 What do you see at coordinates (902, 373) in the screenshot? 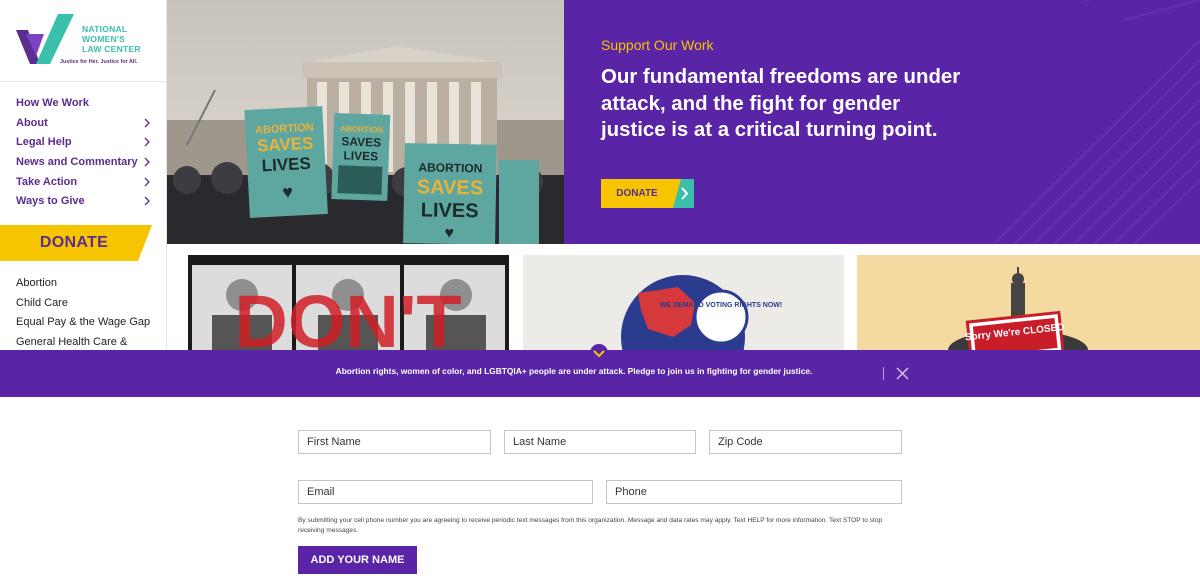
I see `close-icon` at bounding box center [902, 373].